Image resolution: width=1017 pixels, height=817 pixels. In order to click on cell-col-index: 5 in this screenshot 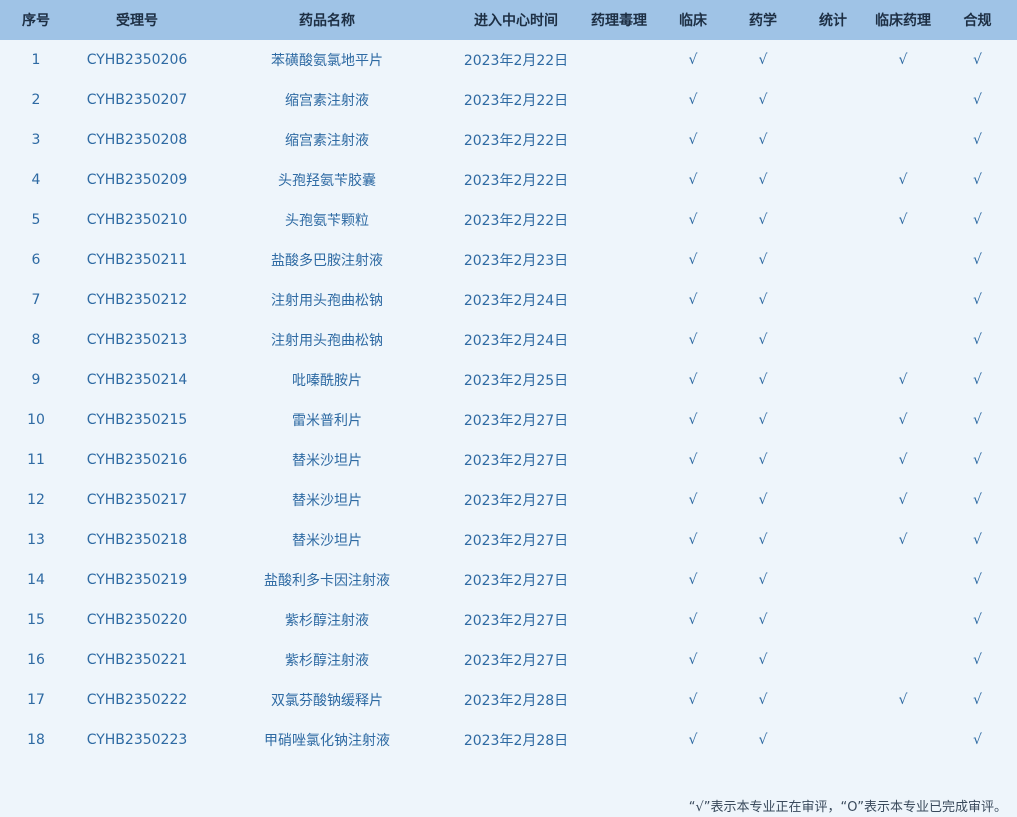, I will do `click(36, 220)`.